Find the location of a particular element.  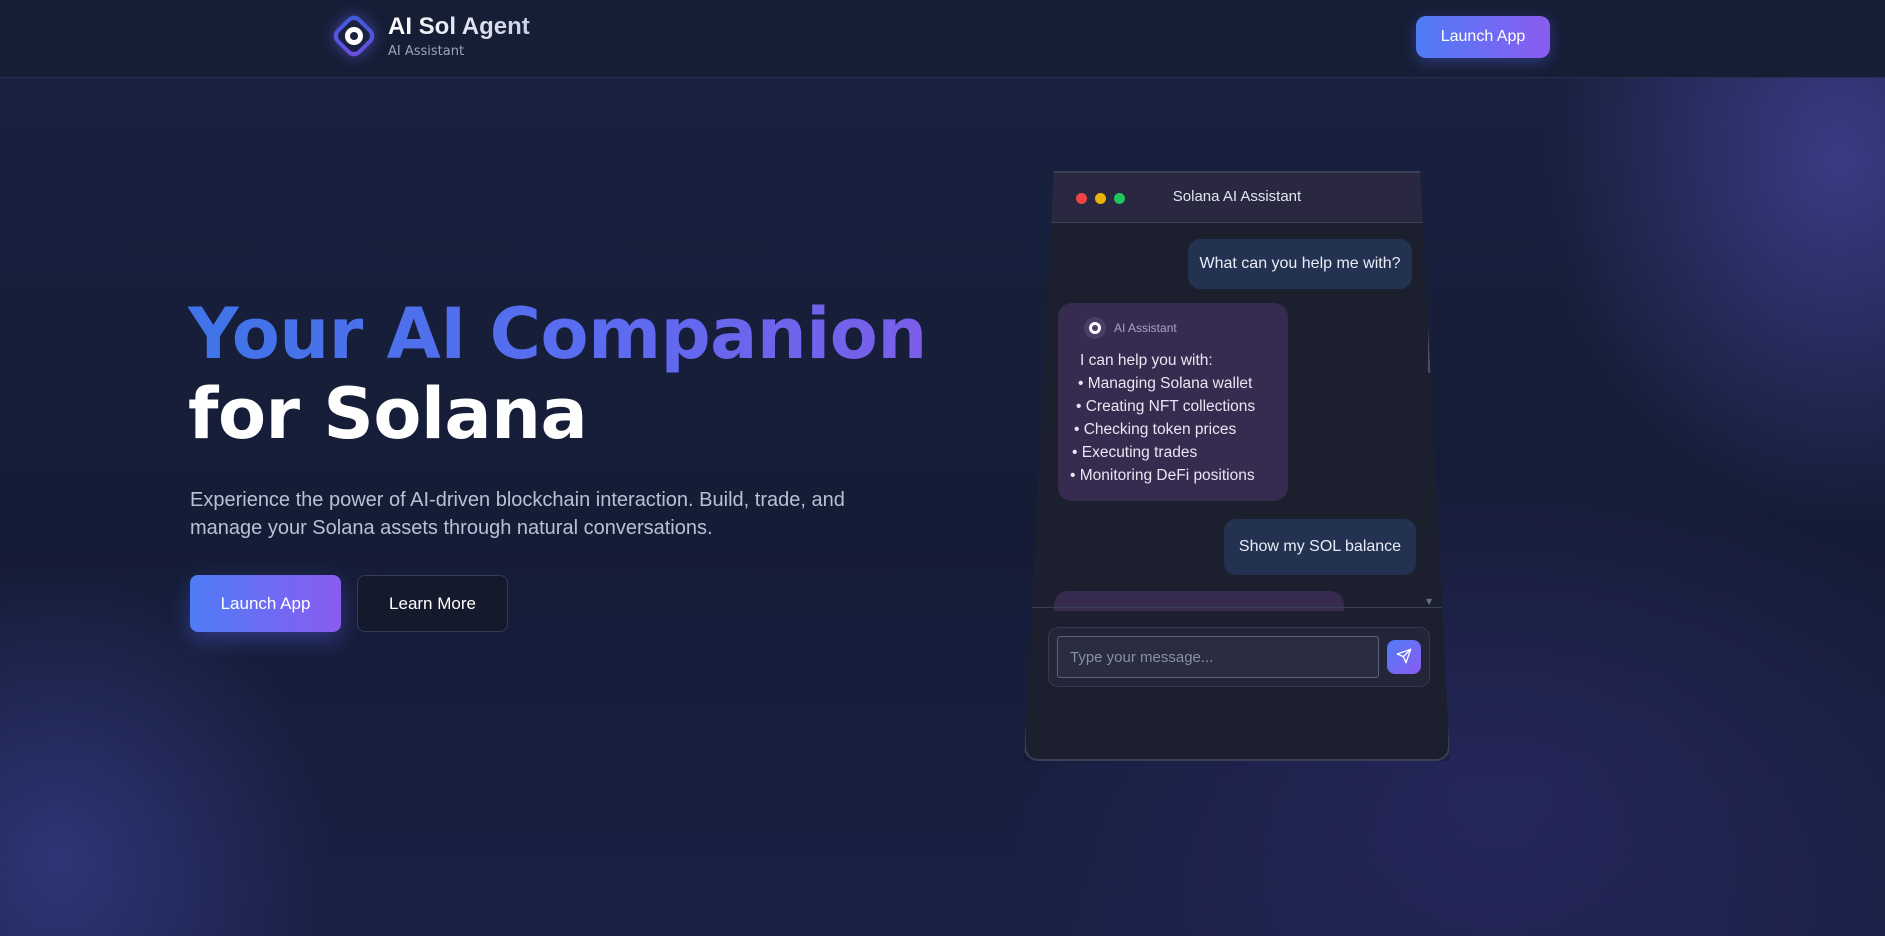

assistant-sender-name: AI Assistant is located at coordinates (1145, 328).